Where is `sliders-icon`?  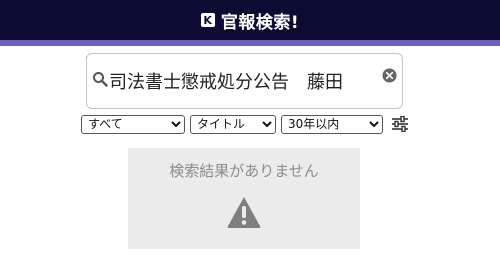
sliders-icon is located at coordinates (400, 124).